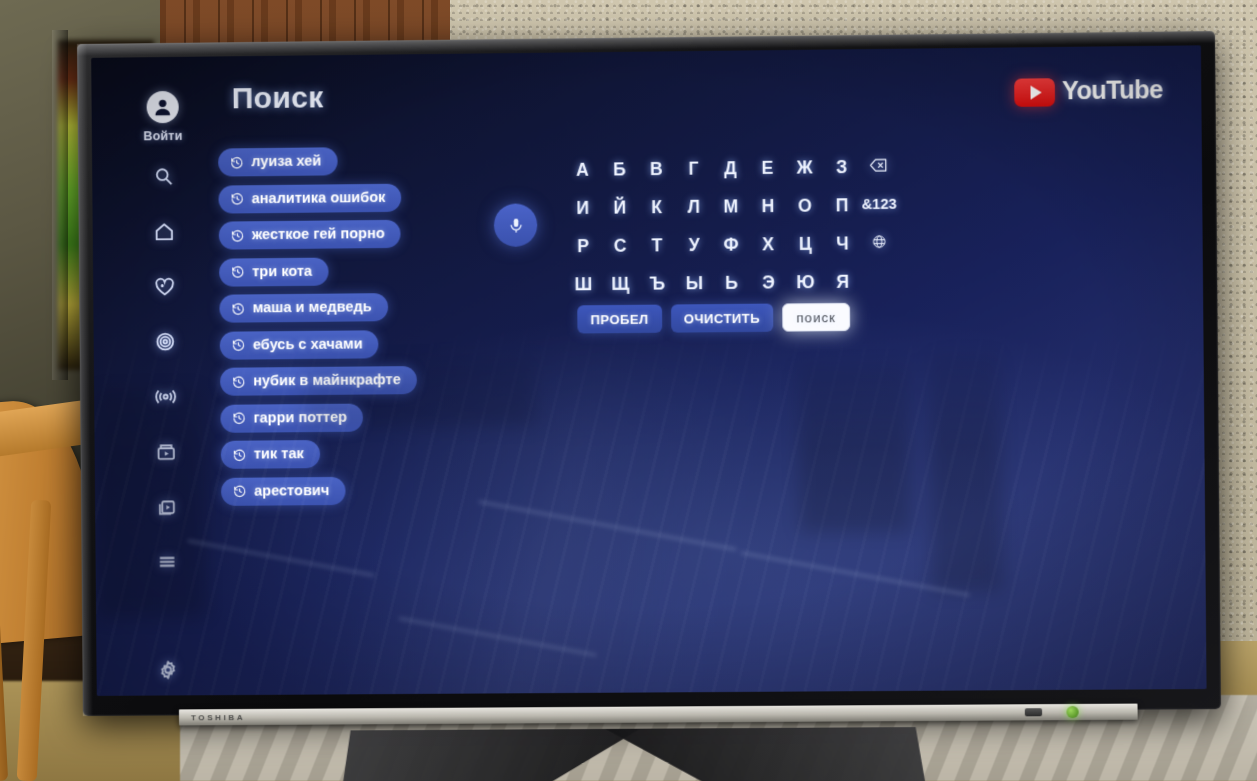 This screenshot has width=1257, height=781. I want to click on language-key, so click(879, 242).